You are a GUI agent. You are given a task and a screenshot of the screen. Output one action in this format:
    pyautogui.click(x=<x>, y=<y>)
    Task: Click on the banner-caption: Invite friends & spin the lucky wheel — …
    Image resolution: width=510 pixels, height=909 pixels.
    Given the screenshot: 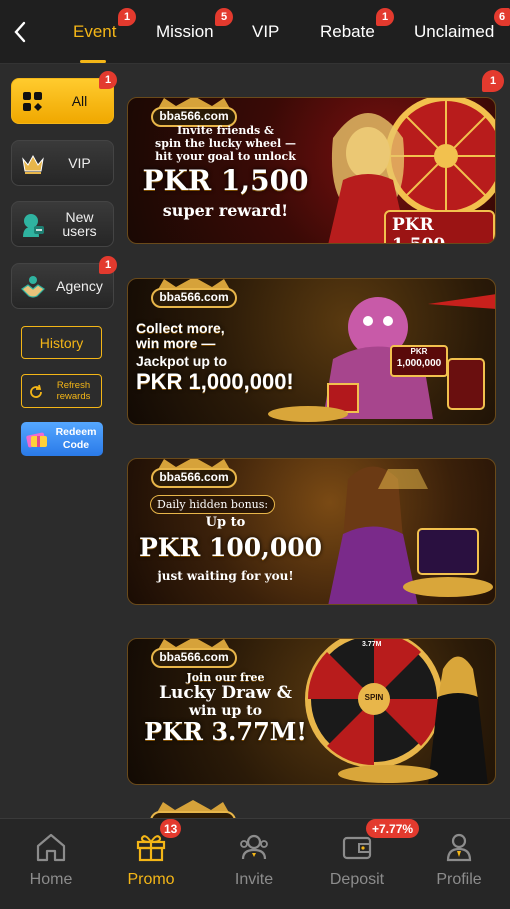 What is the action you would take?
    pyautogui.click(x=225, y=143)
    